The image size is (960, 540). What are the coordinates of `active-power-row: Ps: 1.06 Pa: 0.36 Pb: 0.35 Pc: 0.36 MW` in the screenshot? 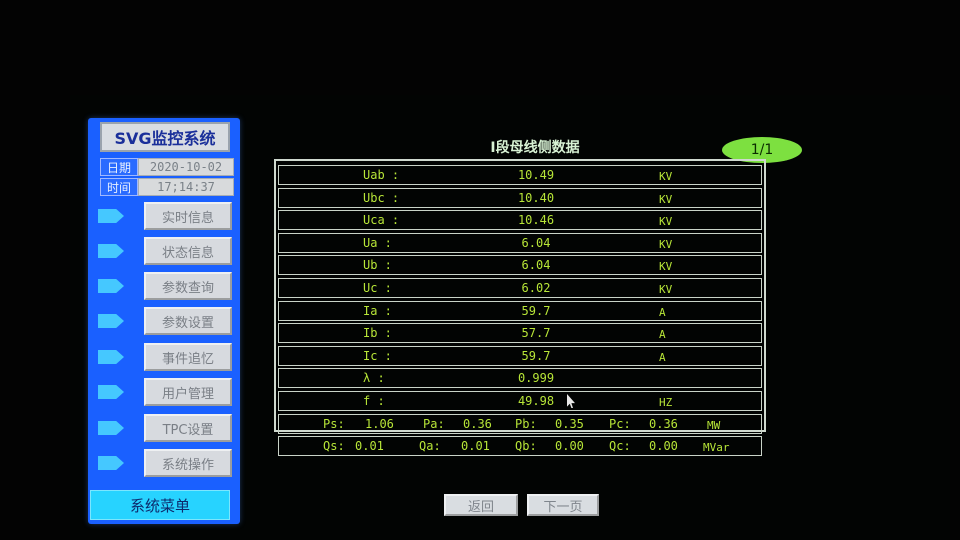 It's located at (520, 423).